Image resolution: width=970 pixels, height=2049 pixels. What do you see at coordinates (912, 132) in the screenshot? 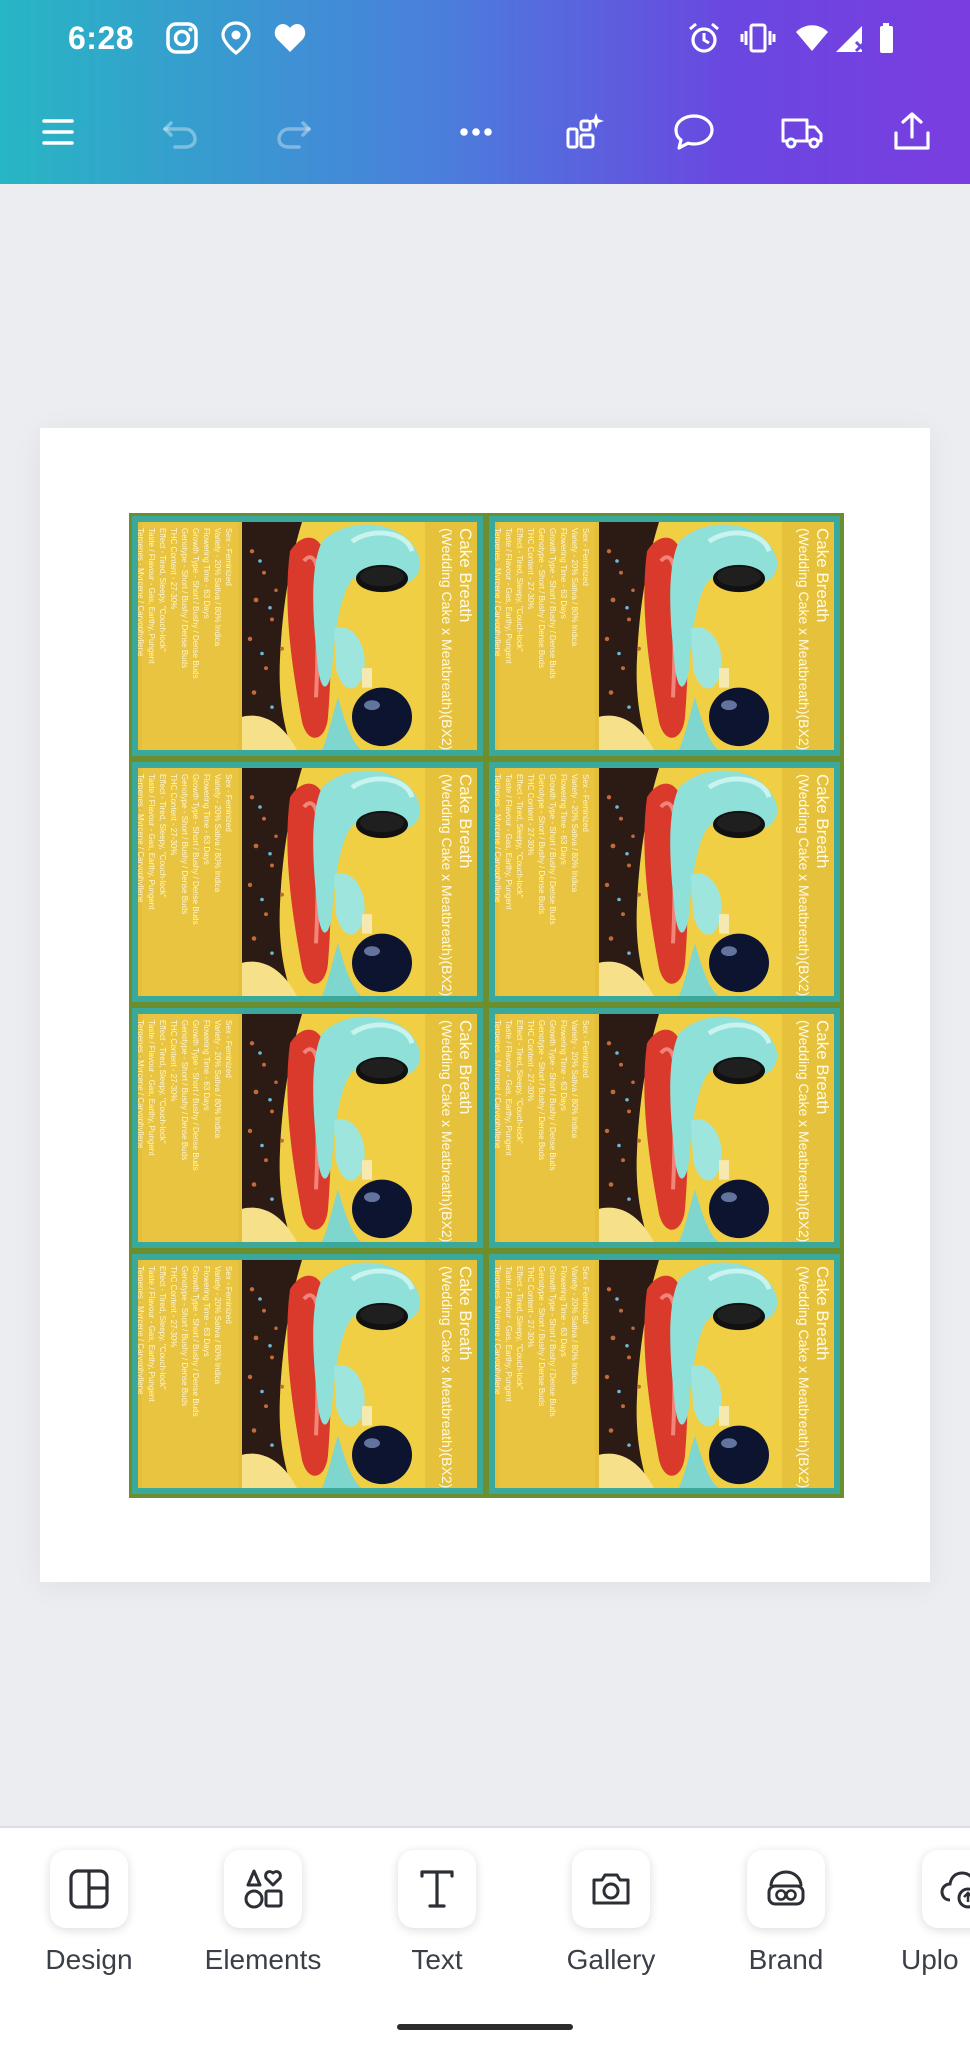
I see `share-button` at bounding box center [912, 132].